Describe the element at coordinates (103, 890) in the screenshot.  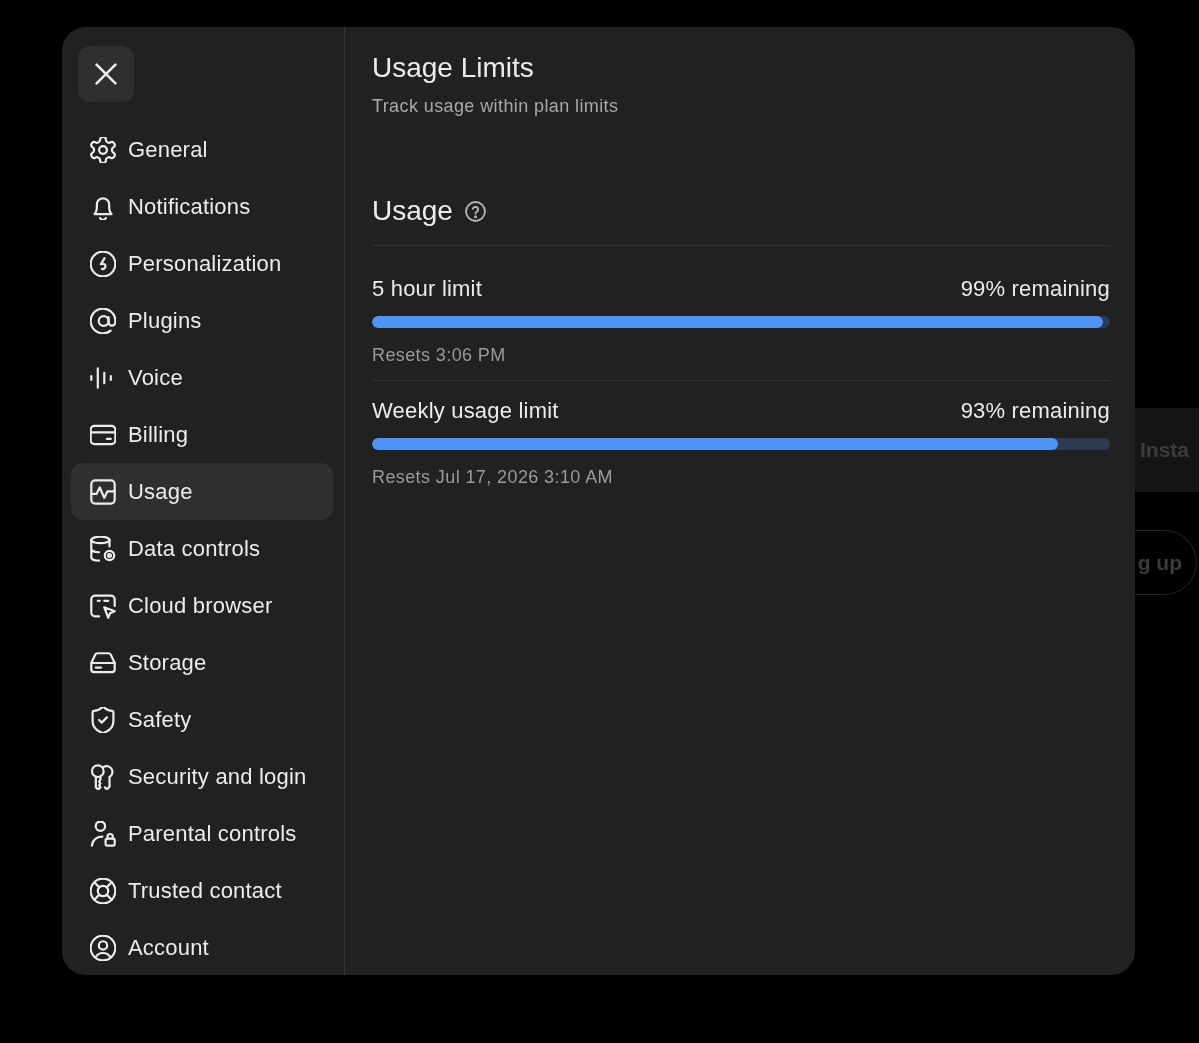
I see `lifebuoy-icon` at that location.